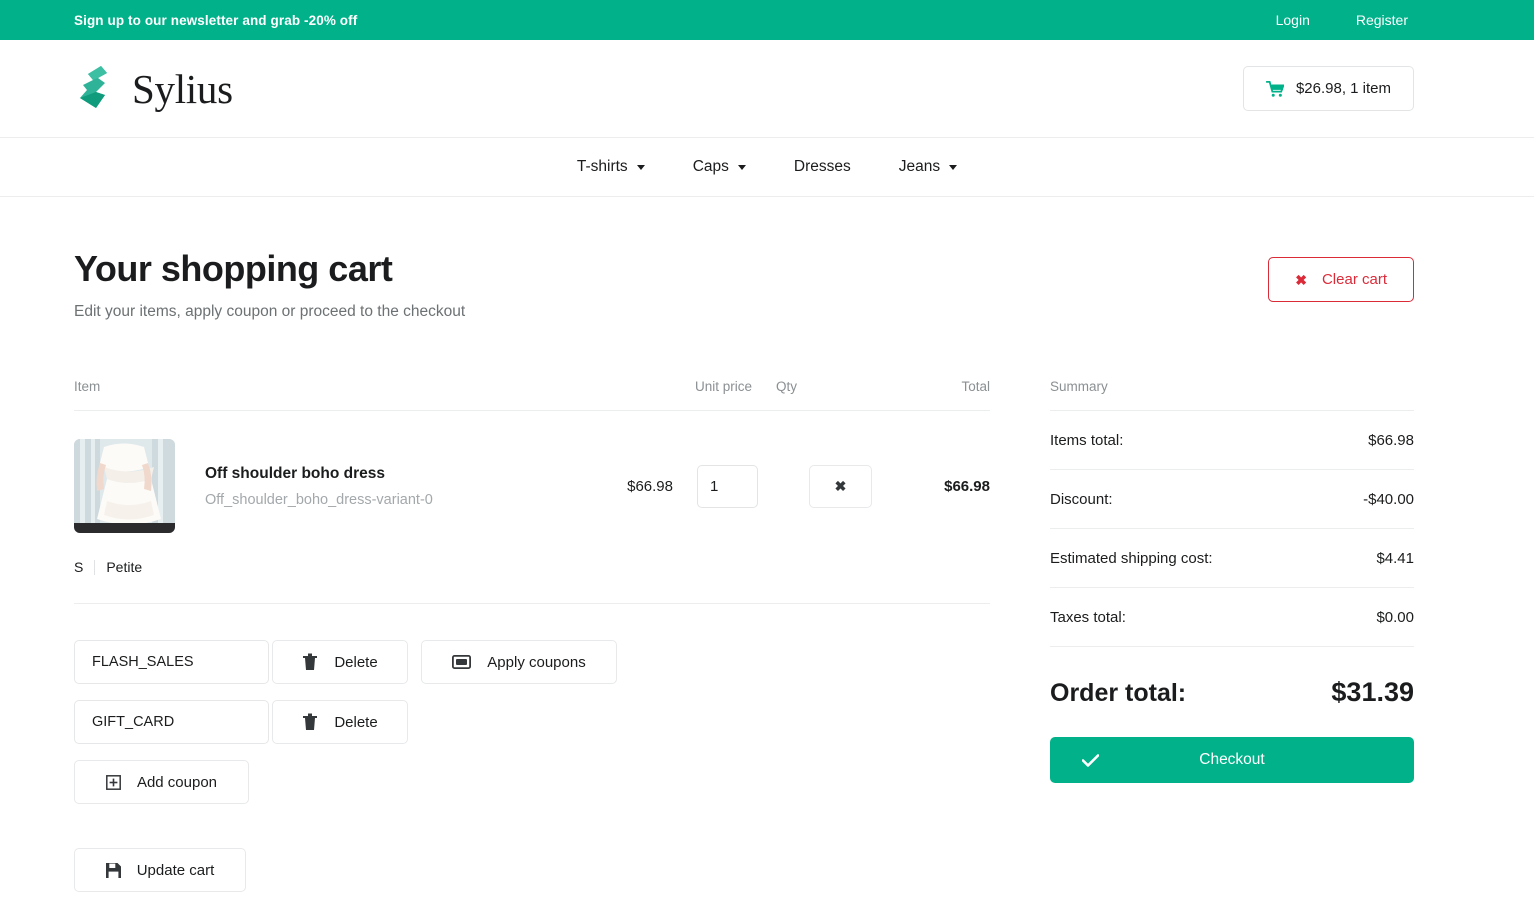 The image size is (1534, 902). I want to click on clear-cart-button: ✖ Clear cart, so click(1341, 279).